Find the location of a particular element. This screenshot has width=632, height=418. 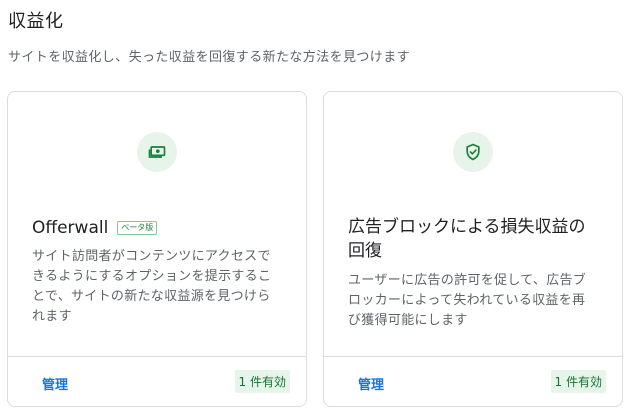

page-subtitle: サイトを収益化し、失った収益を回復する新たな方法を見つけます is located at coordinates (209, 57).